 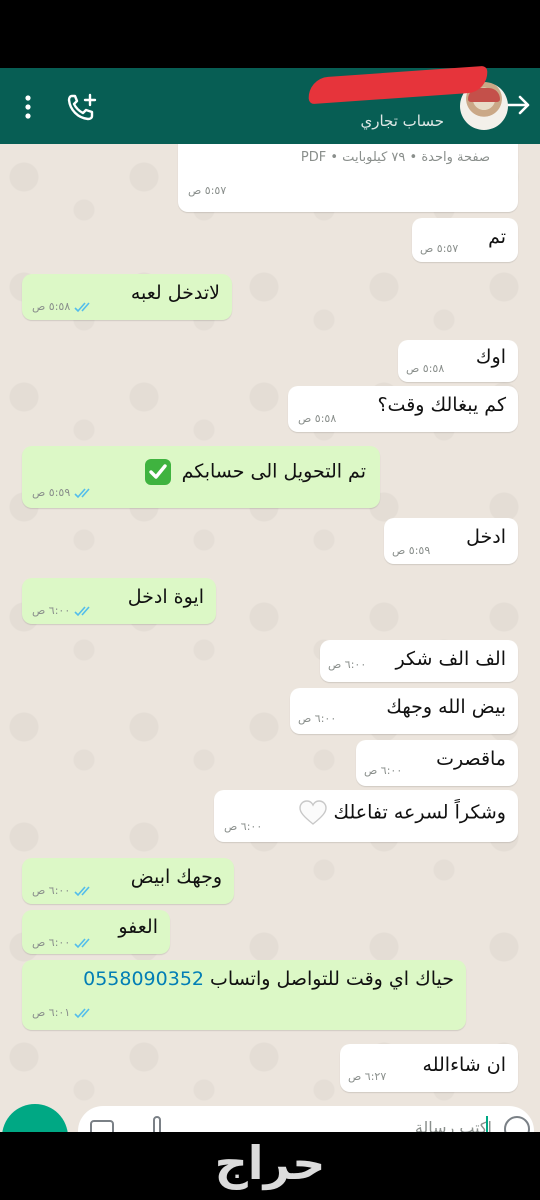 What do you see at coordinates (83, 107) in the screenshot?
I see `add-call-icon` at bounding box center [83, 107].